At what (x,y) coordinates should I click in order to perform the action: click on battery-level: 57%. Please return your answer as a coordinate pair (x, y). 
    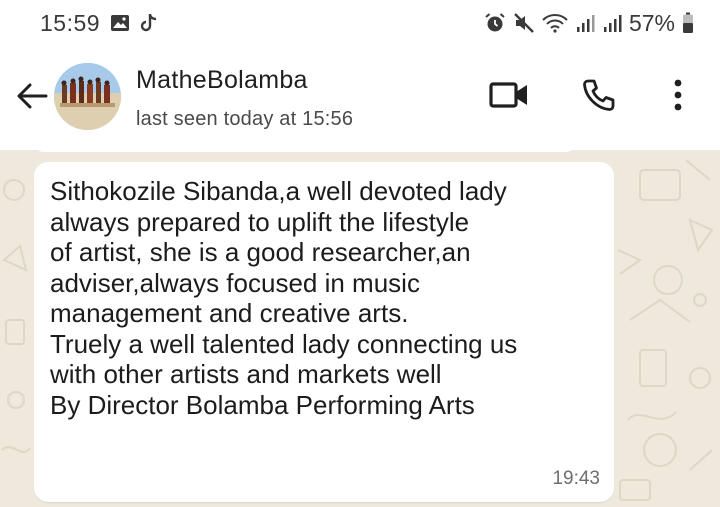
    Looking at the image, I should click on (651, 22).